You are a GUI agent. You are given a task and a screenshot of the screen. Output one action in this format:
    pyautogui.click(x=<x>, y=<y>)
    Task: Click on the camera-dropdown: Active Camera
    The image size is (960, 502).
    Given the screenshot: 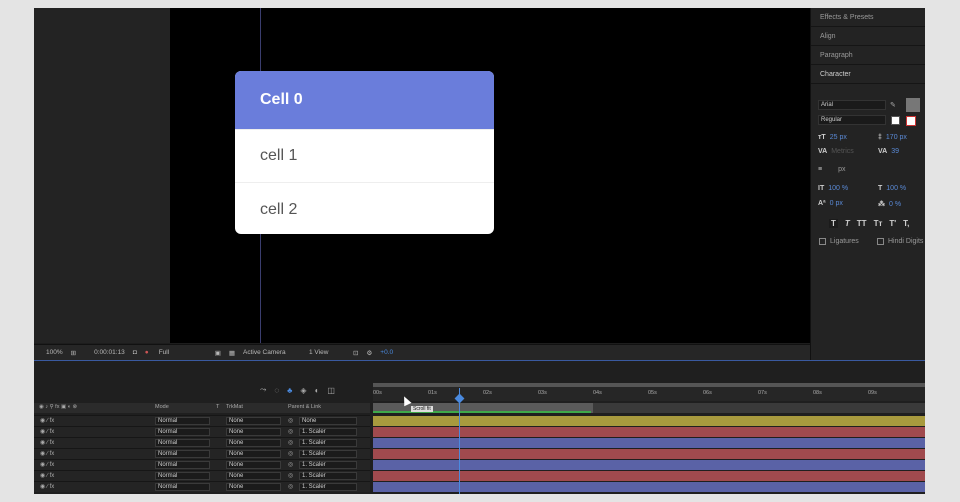 What is the action you would take?
    pyautogui.click(x=272, y=352)
    